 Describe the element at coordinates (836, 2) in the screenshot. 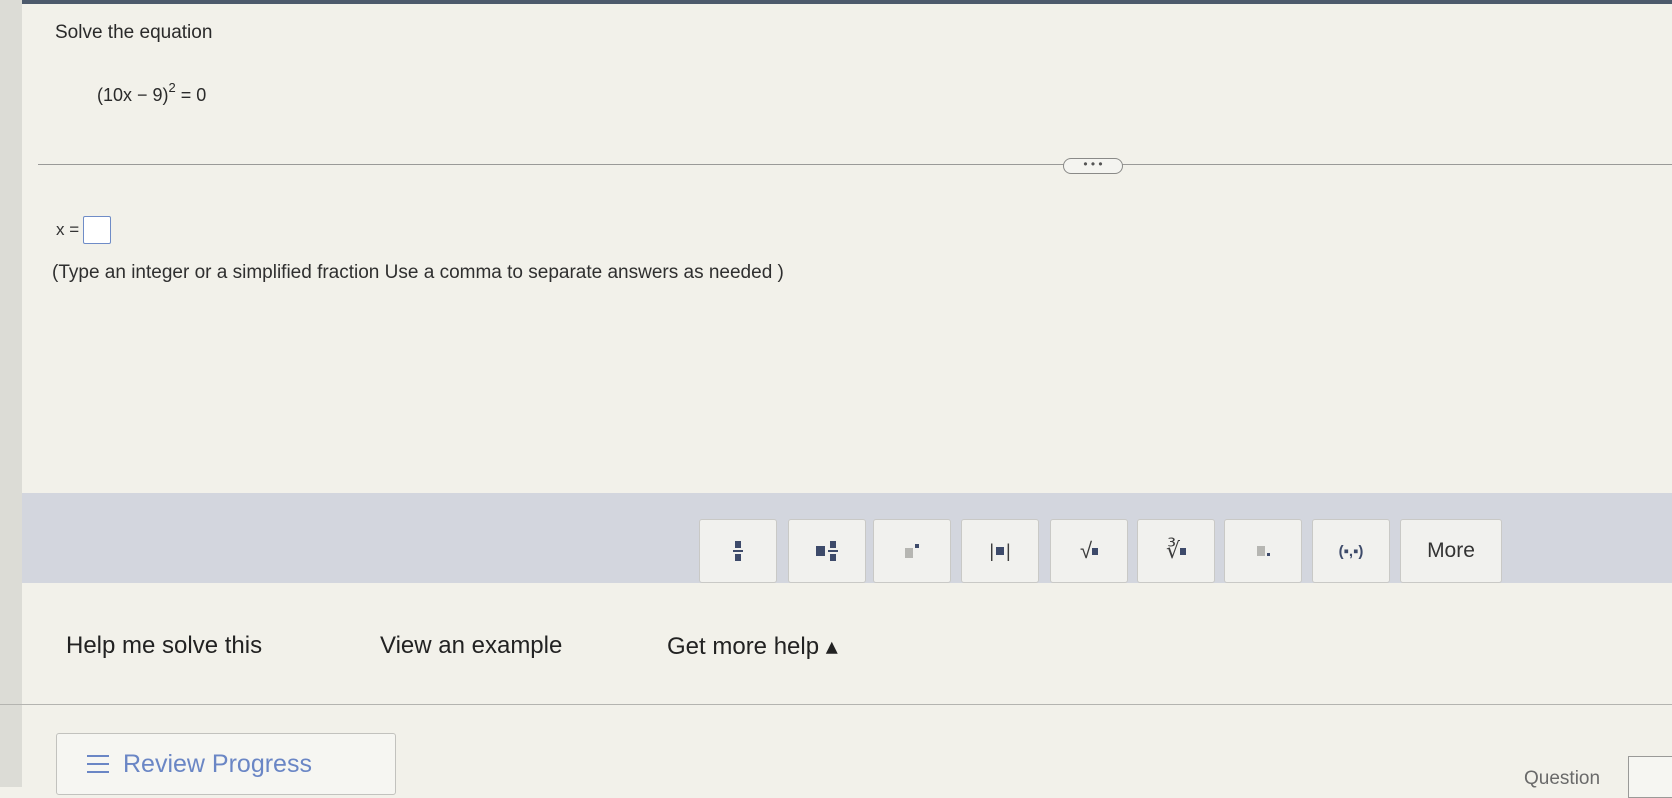

I see `top-bar` at that location.